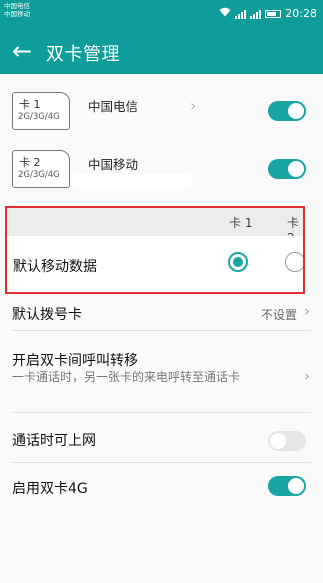 Image resolution: width=323 pixels, height=583 pixels. Describe the element at coordinates (54, 441) in the screenshot. I see `online-during-call-label: 通话时可上网` at that location.